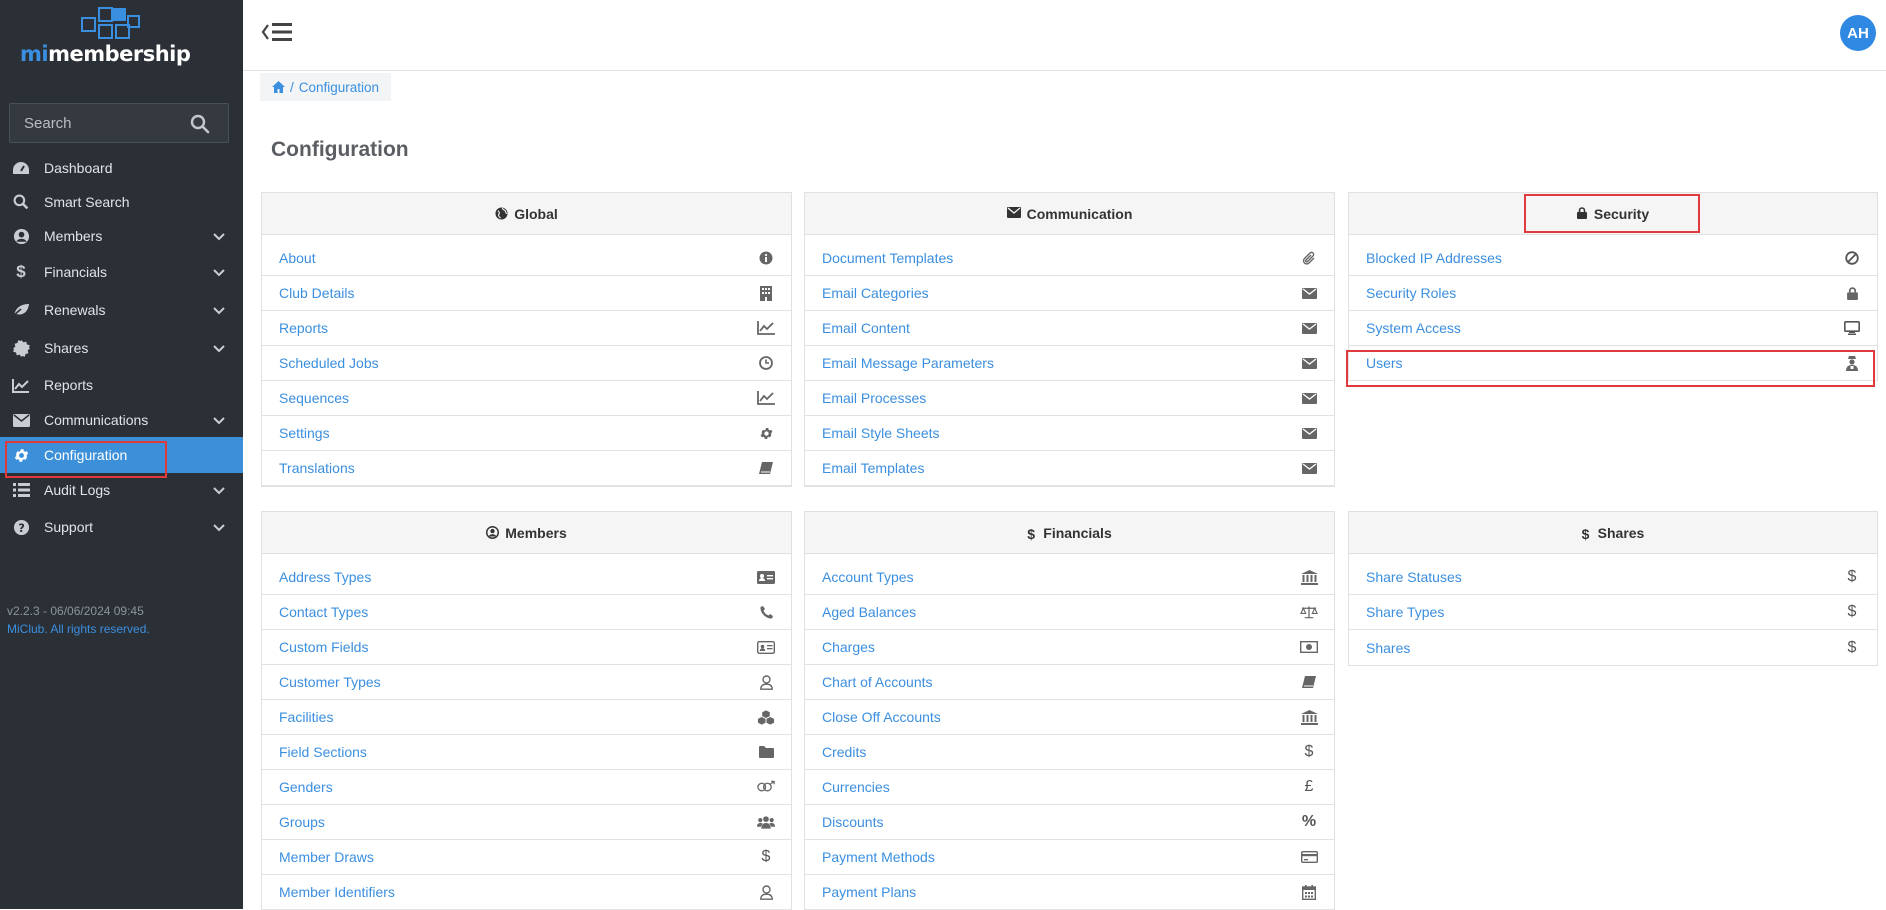 Image resolution: width=1886 pixels, height=910 pixels. Describe the element at coordinates (121, 527) in the screenshot. I see `sidebar-item-support: ? Support` at that location.